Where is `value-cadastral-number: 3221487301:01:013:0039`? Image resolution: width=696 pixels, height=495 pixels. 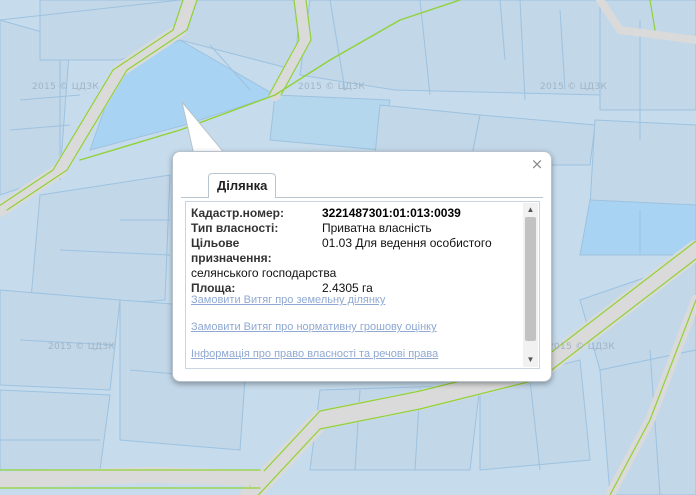
value-cadastral-number: 3221487301:01:013:0039 is located at coordinates (391, 213).